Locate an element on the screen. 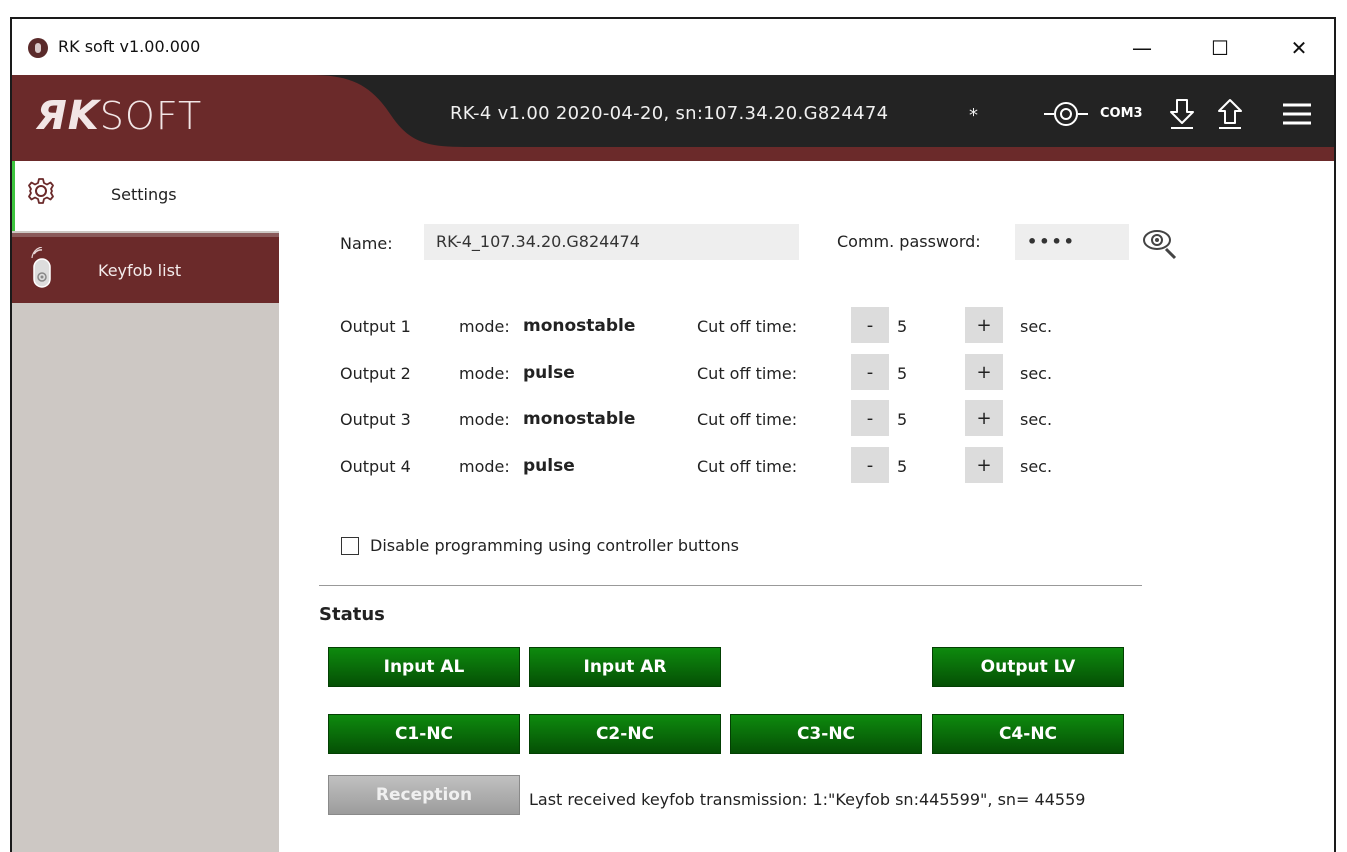 The image size is (1347, 852). reception-indicator: Reception is located at coordinates (424, 795).